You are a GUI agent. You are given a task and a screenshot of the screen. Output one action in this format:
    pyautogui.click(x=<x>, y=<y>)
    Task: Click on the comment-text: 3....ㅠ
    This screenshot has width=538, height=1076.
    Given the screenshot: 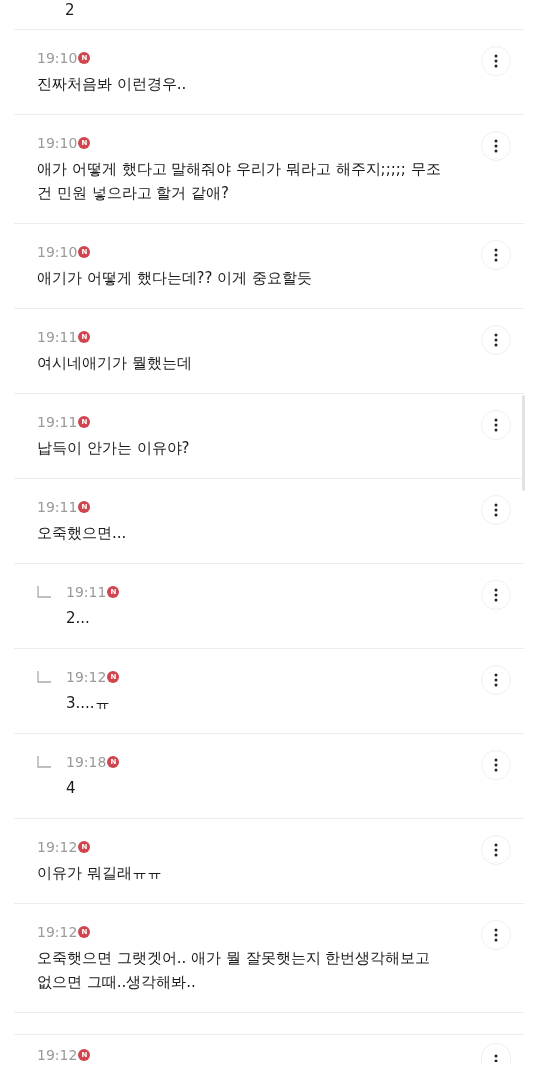 What is the action you would take?
    pyautogui.click(x=88, y=703)
    